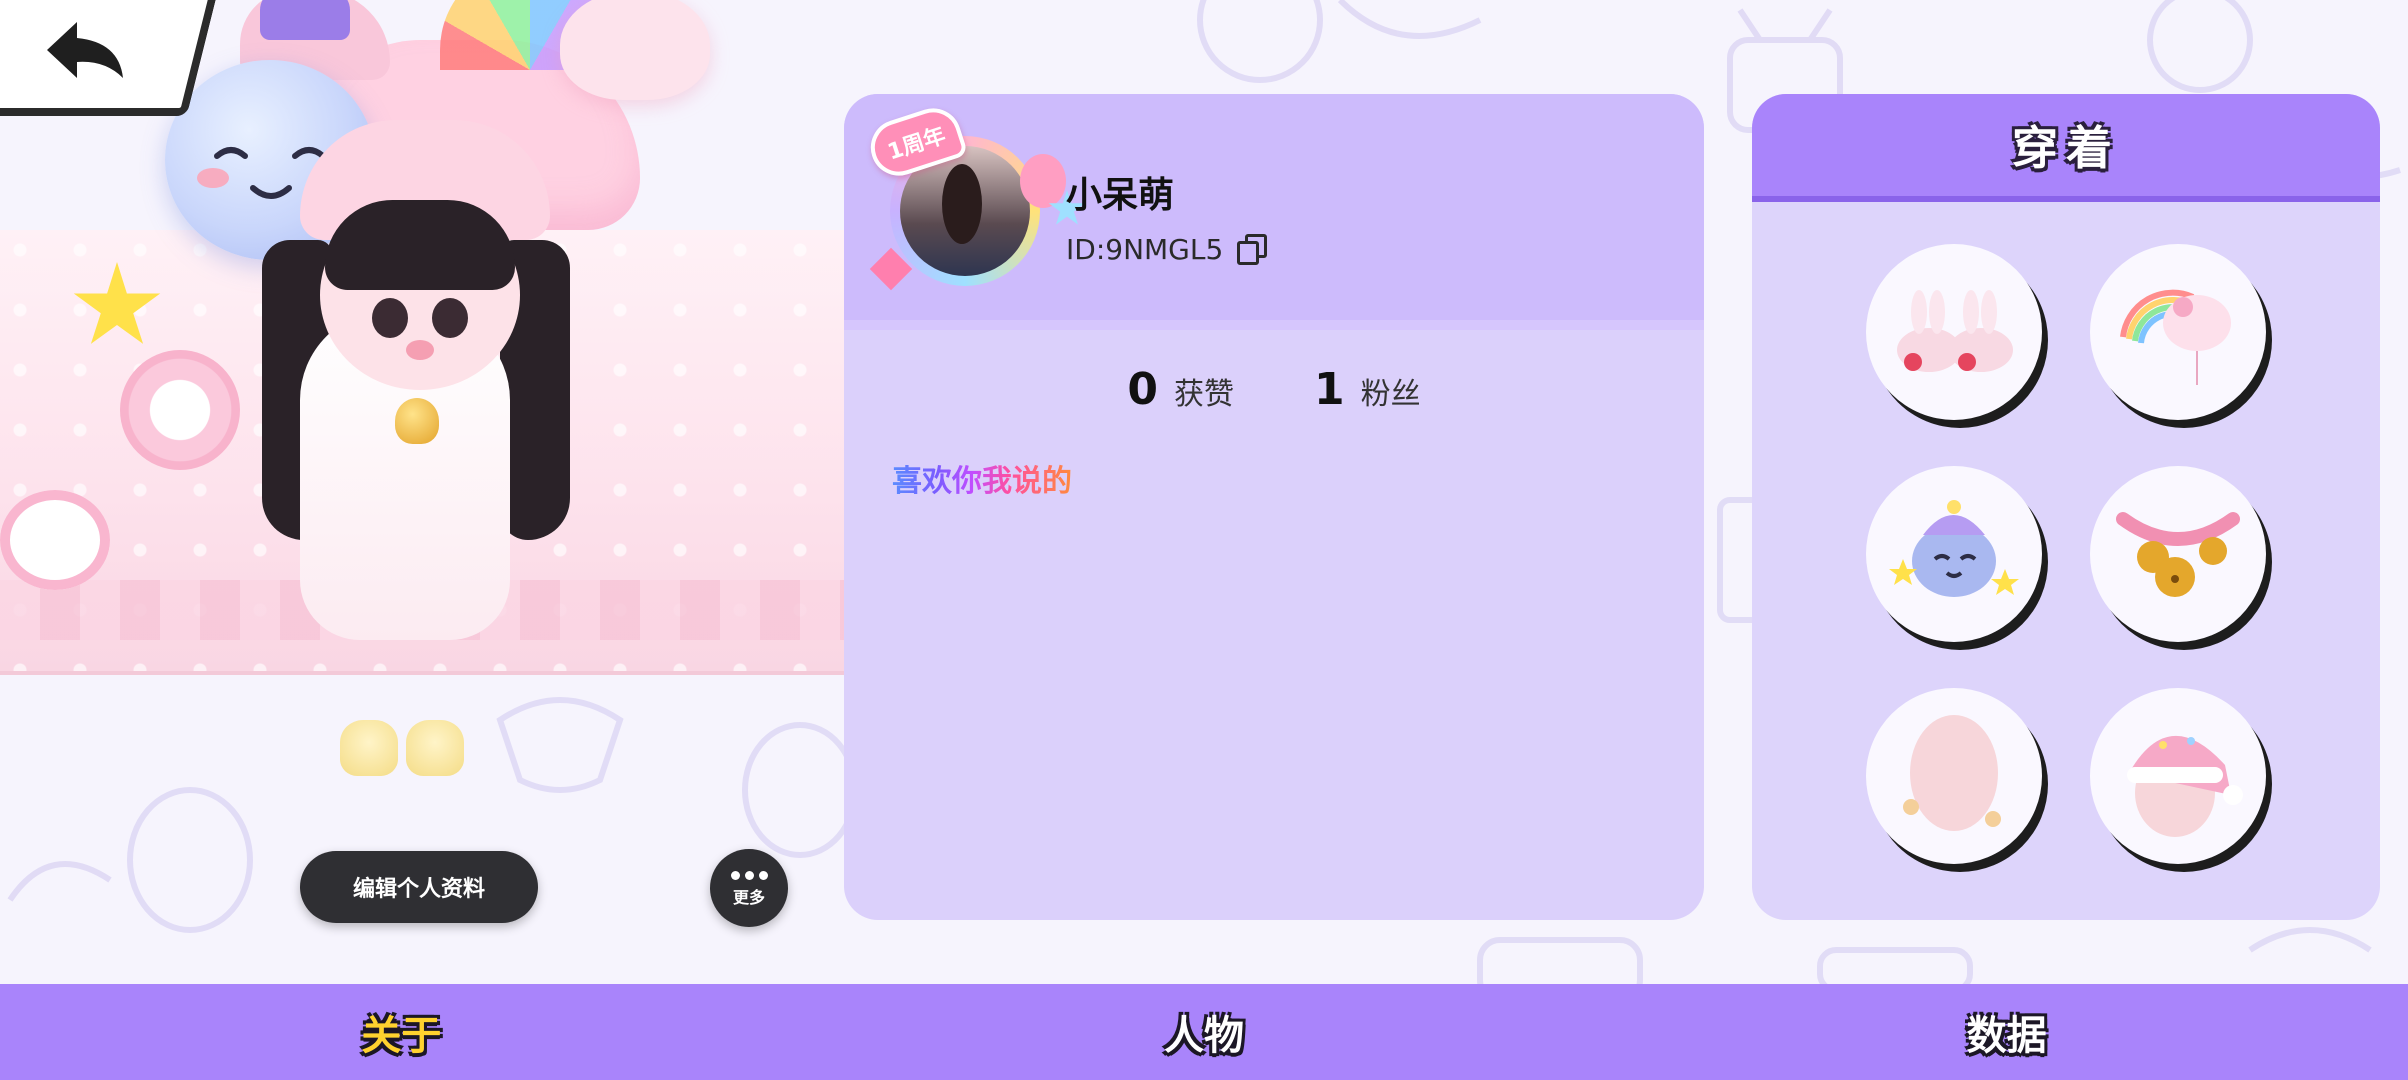 The width and height of the screenshot is (2408, 1080). Describe the element at coordinates (2185, 786) in the screenshot. I see `pink-nightcap-icon` at that location.